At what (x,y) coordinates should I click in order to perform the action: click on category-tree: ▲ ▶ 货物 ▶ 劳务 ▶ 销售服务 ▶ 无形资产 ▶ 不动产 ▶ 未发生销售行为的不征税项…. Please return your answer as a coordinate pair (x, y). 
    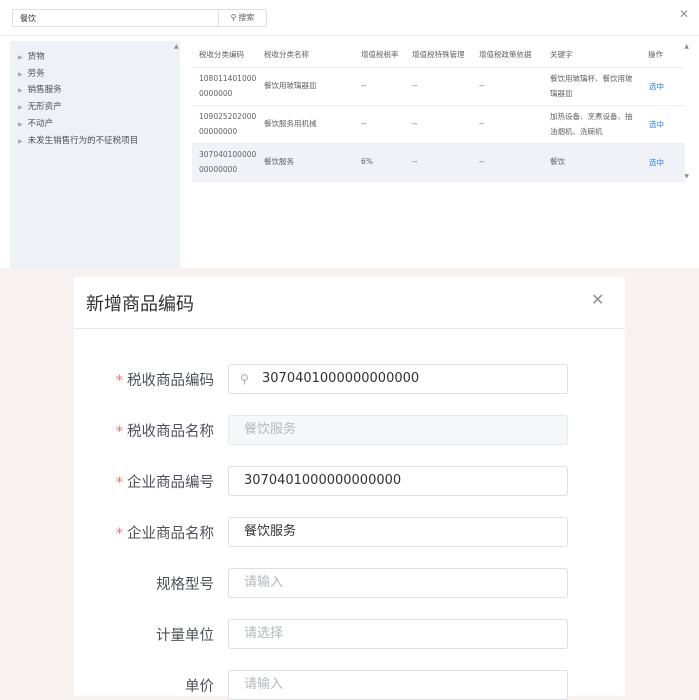
    Looking at the image, I should click on (95, 154).